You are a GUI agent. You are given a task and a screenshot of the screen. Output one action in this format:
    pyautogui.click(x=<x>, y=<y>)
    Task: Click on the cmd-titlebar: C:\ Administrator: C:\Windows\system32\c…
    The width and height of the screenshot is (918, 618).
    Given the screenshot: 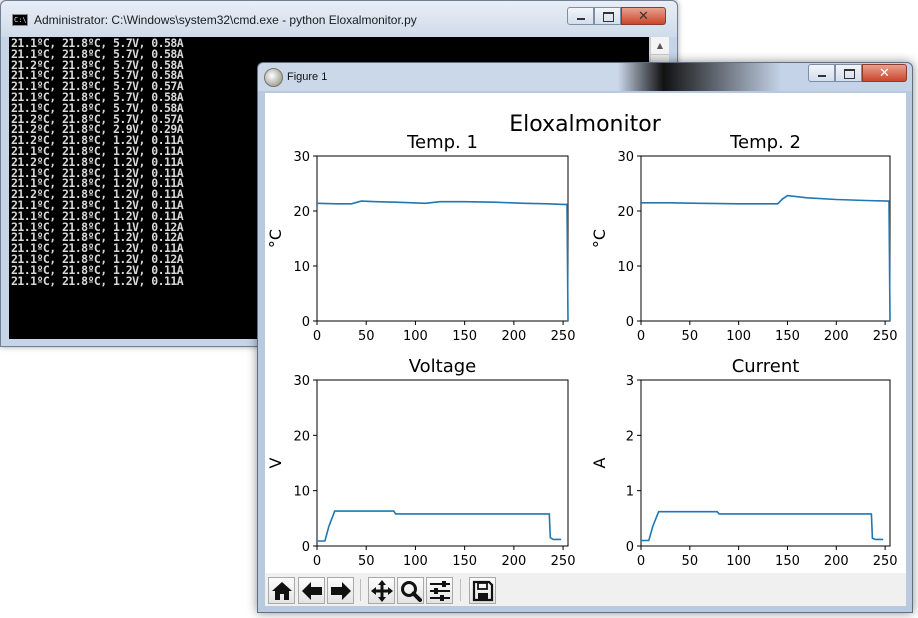 What is the action you would take?
    pyautogui.click(x=339, y=19)
    